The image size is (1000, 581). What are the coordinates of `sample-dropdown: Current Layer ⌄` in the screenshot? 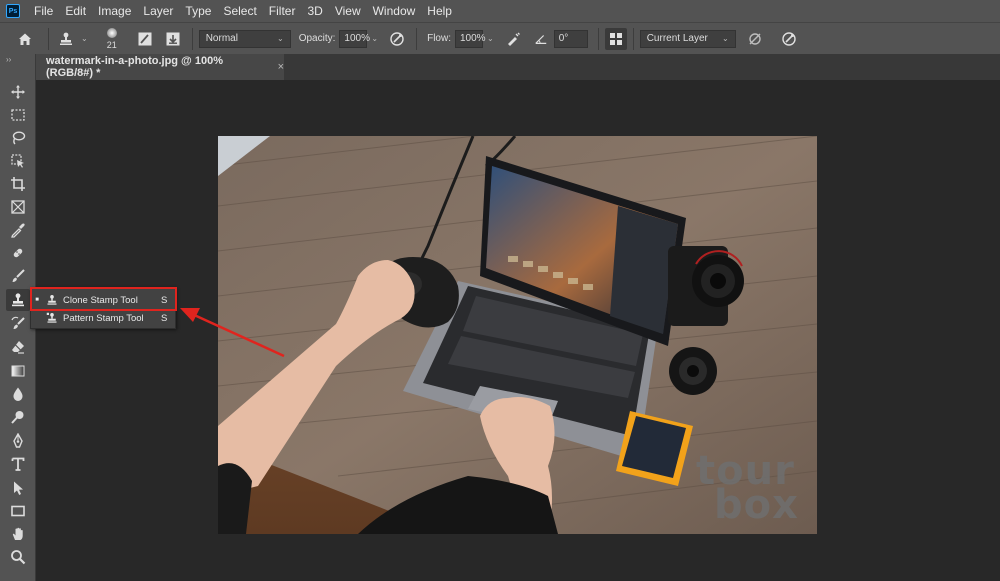 It's located at (687, 38).